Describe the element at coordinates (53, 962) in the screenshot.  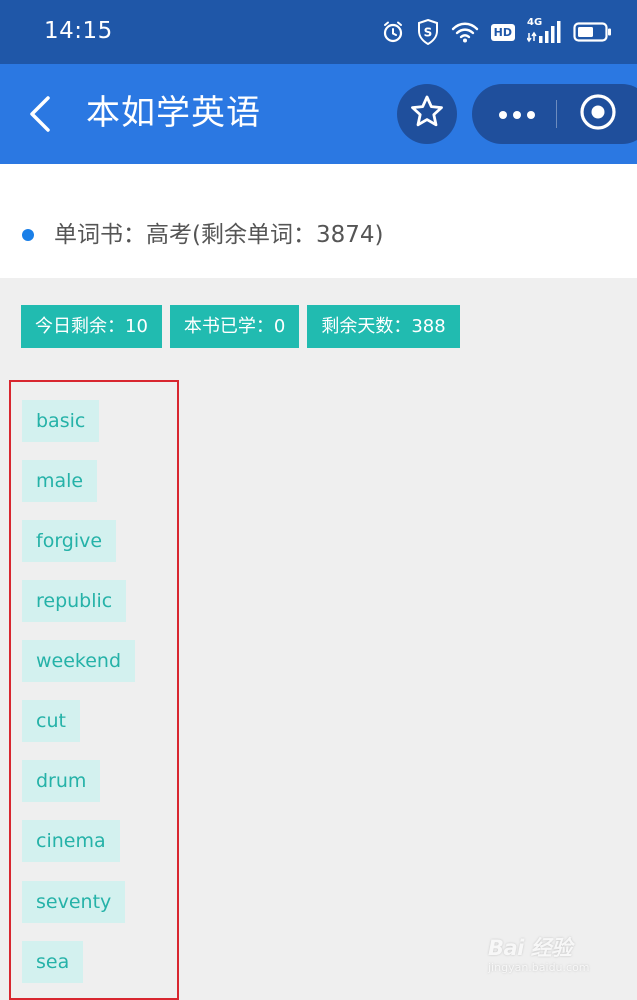
I see `word-item: sea` at that location.